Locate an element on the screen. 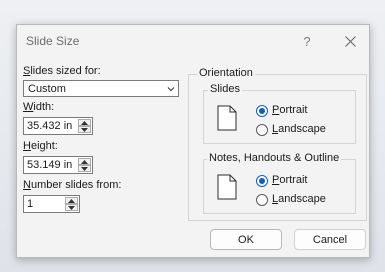 The width and height of the screenshot is (385, 272). help-button: ? is located at coordinates (307, 41).